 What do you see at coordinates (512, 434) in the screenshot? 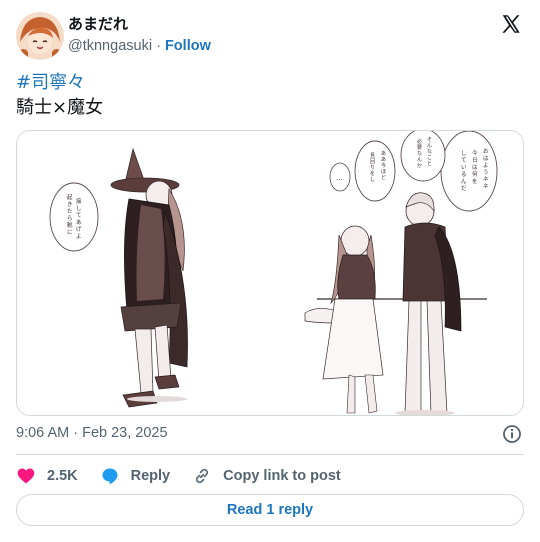
I see `info-icon` at bounding box center [512, 434].